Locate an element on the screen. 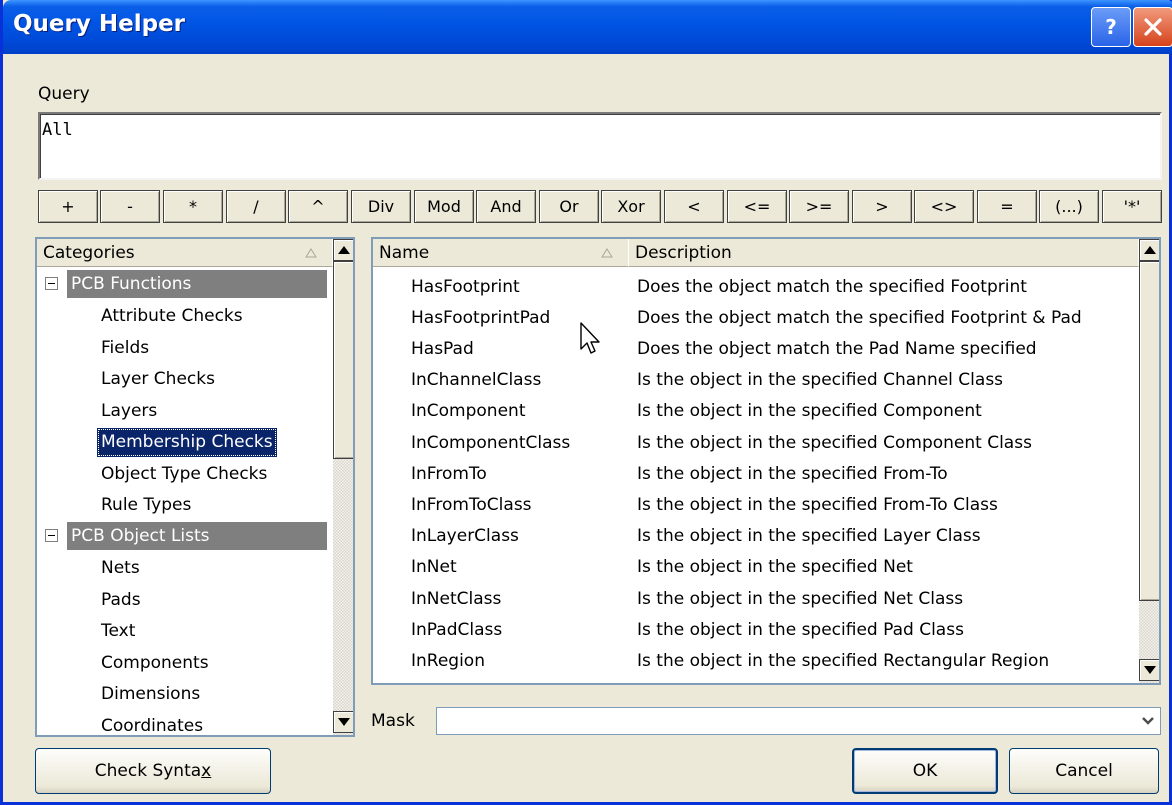 The width and height of the screenshot is (1172, 805). operator-equals-button: = is located at coordinates (1007, 206).